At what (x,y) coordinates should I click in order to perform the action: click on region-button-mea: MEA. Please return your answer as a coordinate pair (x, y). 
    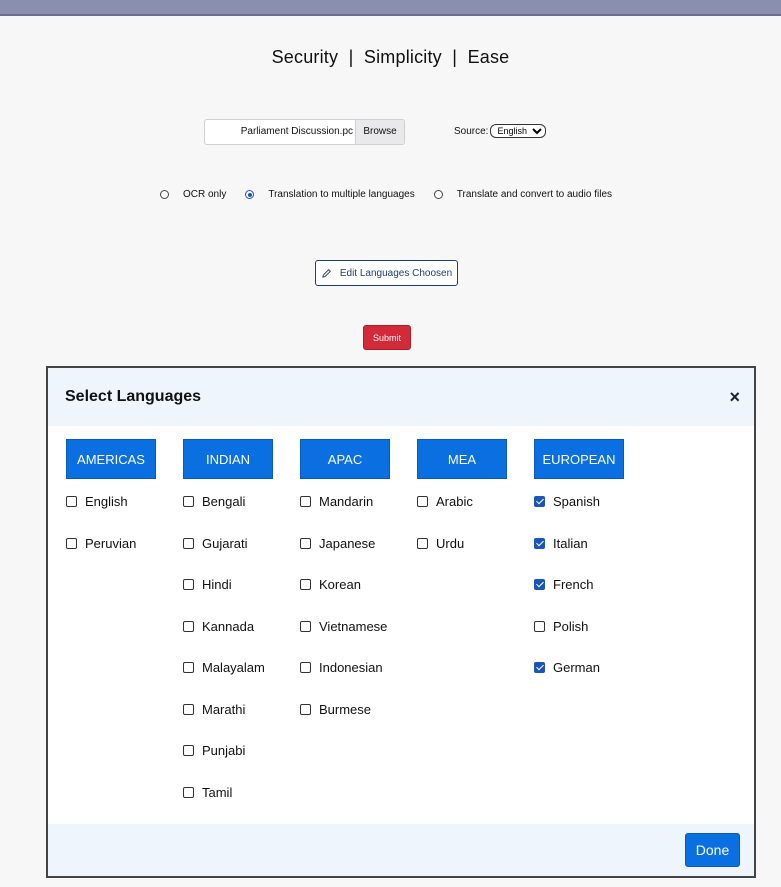
    Looking at the image, I should click on (462, 459).